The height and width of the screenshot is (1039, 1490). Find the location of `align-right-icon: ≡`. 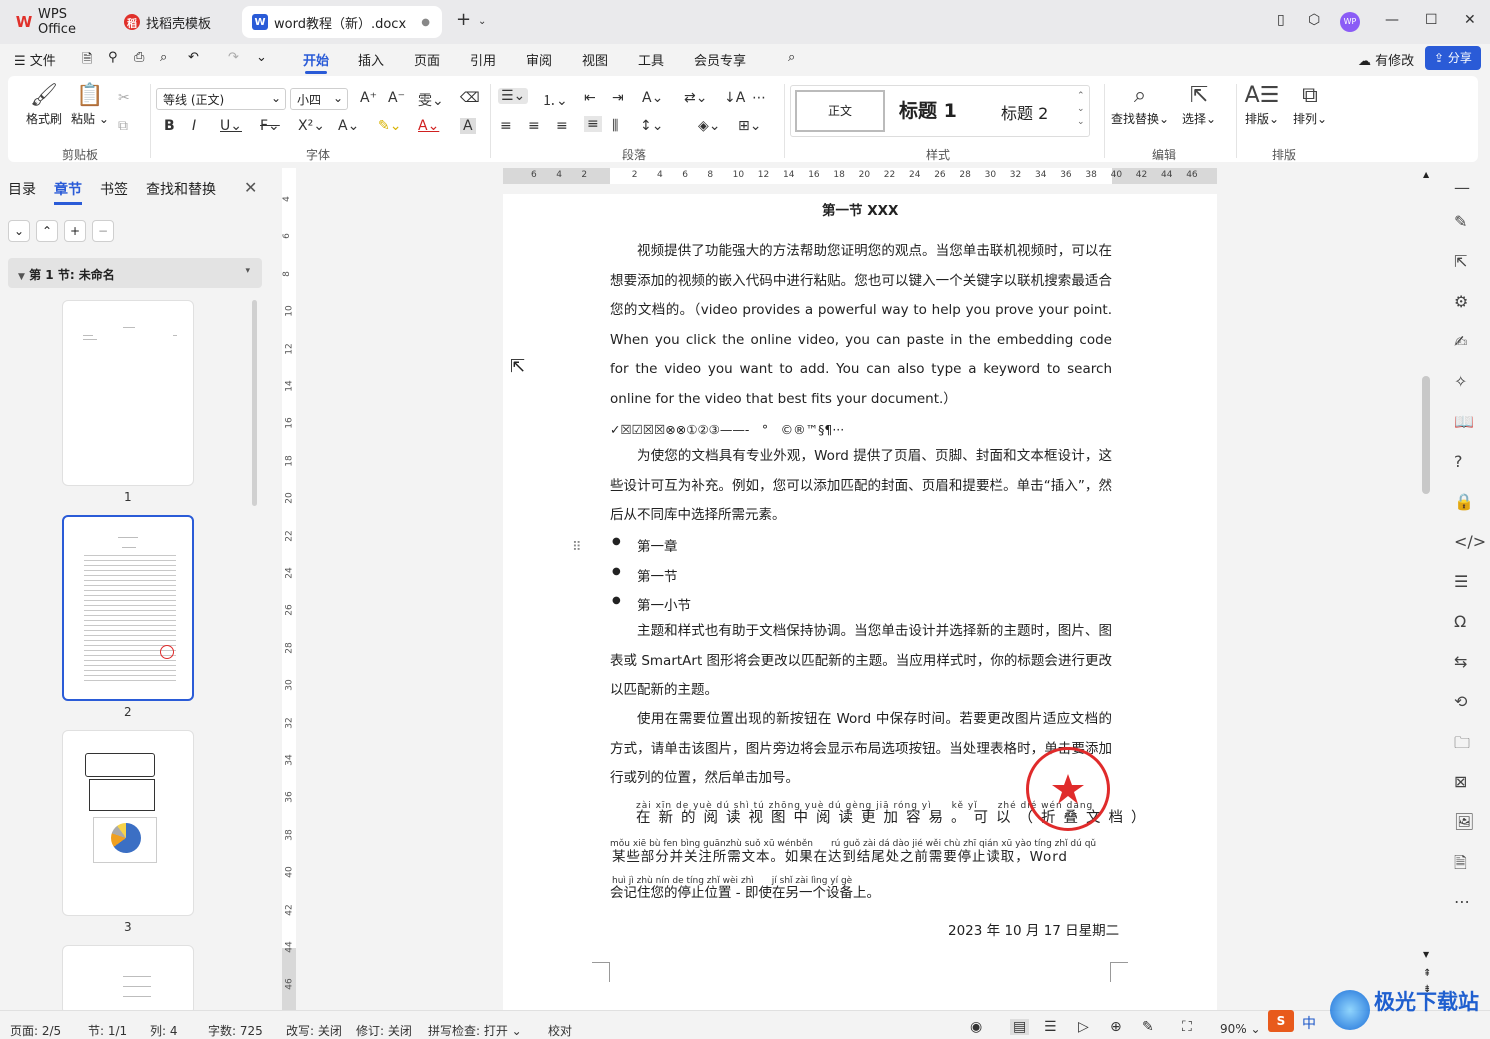

align-right-icon: ≡ is located at coordinates (562, 126).